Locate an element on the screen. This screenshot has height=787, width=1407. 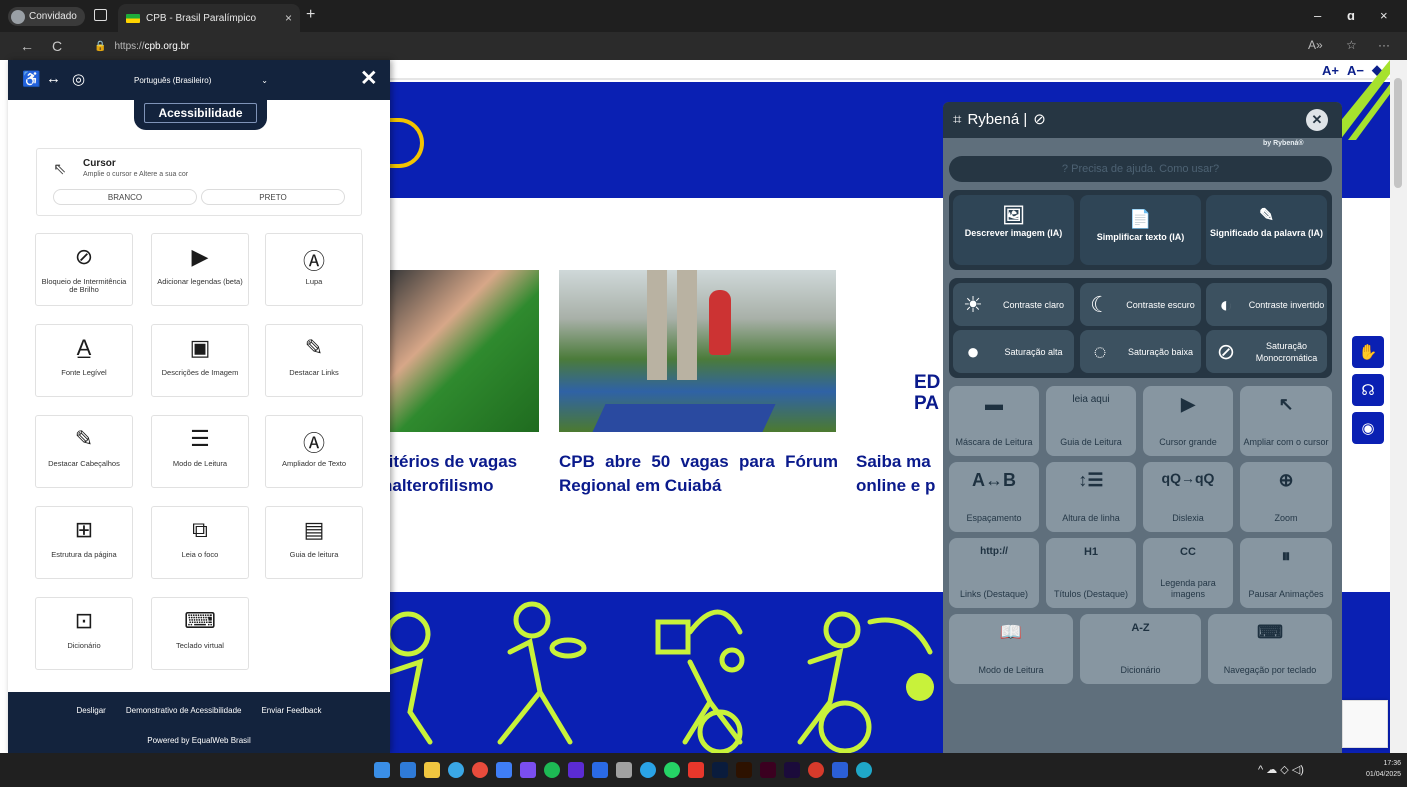
cursor-white-button: BRANCO is located at coordinates (125, 197).